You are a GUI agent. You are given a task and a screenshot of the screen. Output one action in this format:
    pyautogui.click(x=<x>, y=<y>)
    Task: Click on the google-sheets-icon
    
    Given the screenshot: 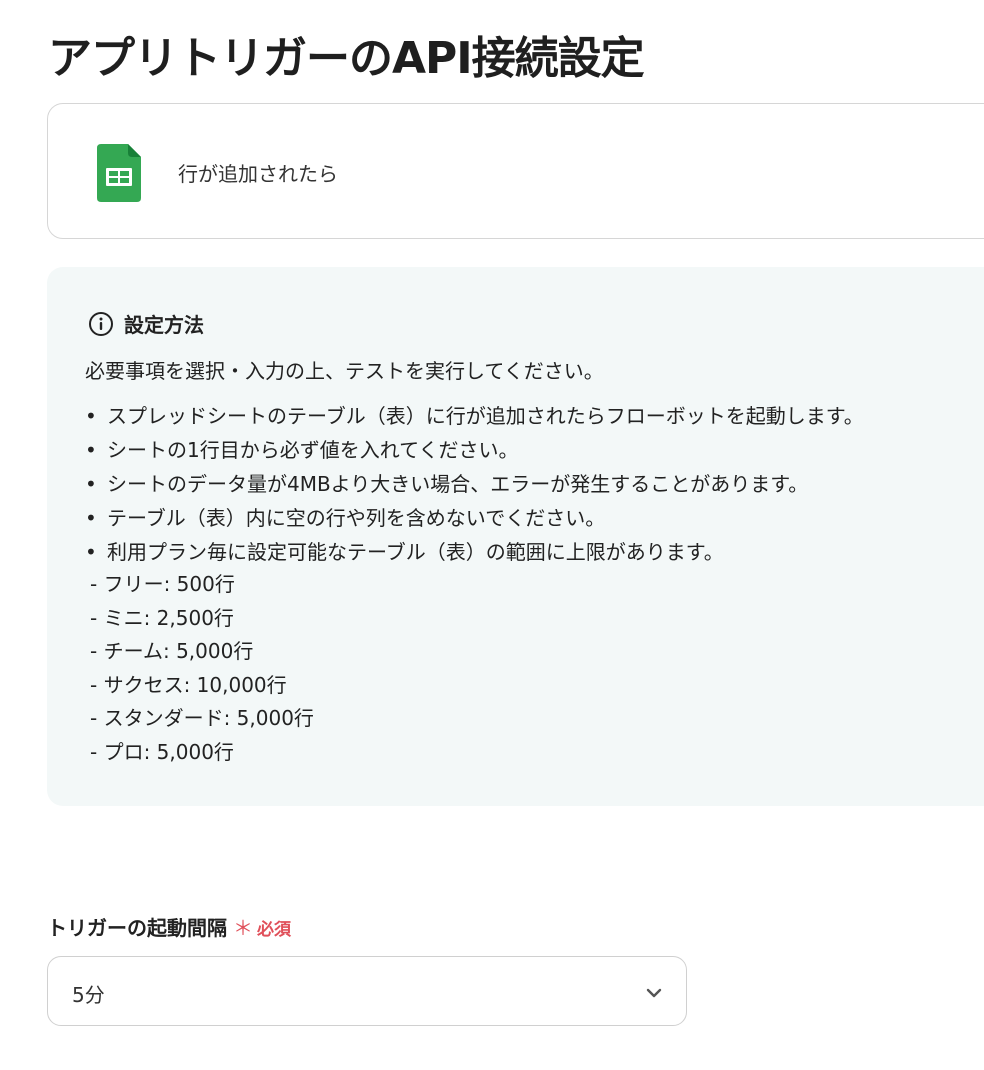 What is the action you would take?
    pyautogui.click(x=119, y=173)
    